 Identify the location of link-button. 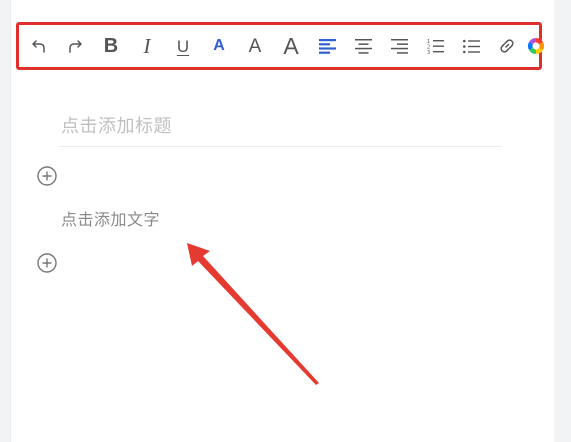
(507, 46).